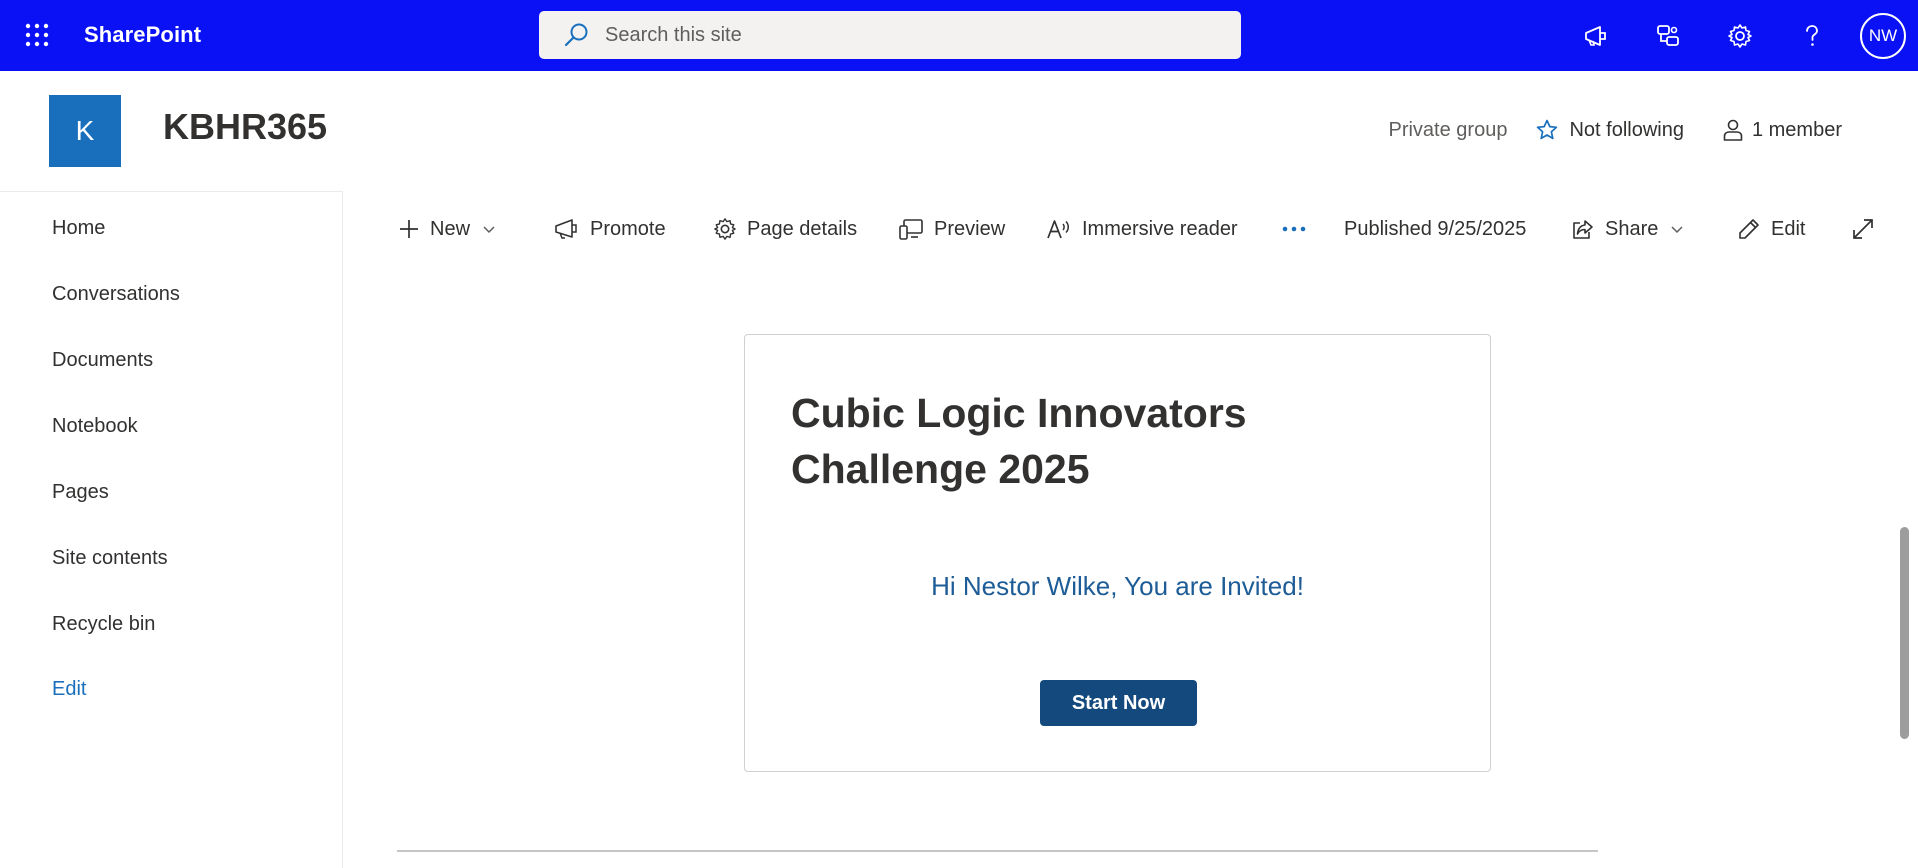 This screenshot has height=868, width=1918. What do you see at coordinates (37, 35) in the screenshot?
I see `app-launcher-icon` at bounding box center [37, 35].